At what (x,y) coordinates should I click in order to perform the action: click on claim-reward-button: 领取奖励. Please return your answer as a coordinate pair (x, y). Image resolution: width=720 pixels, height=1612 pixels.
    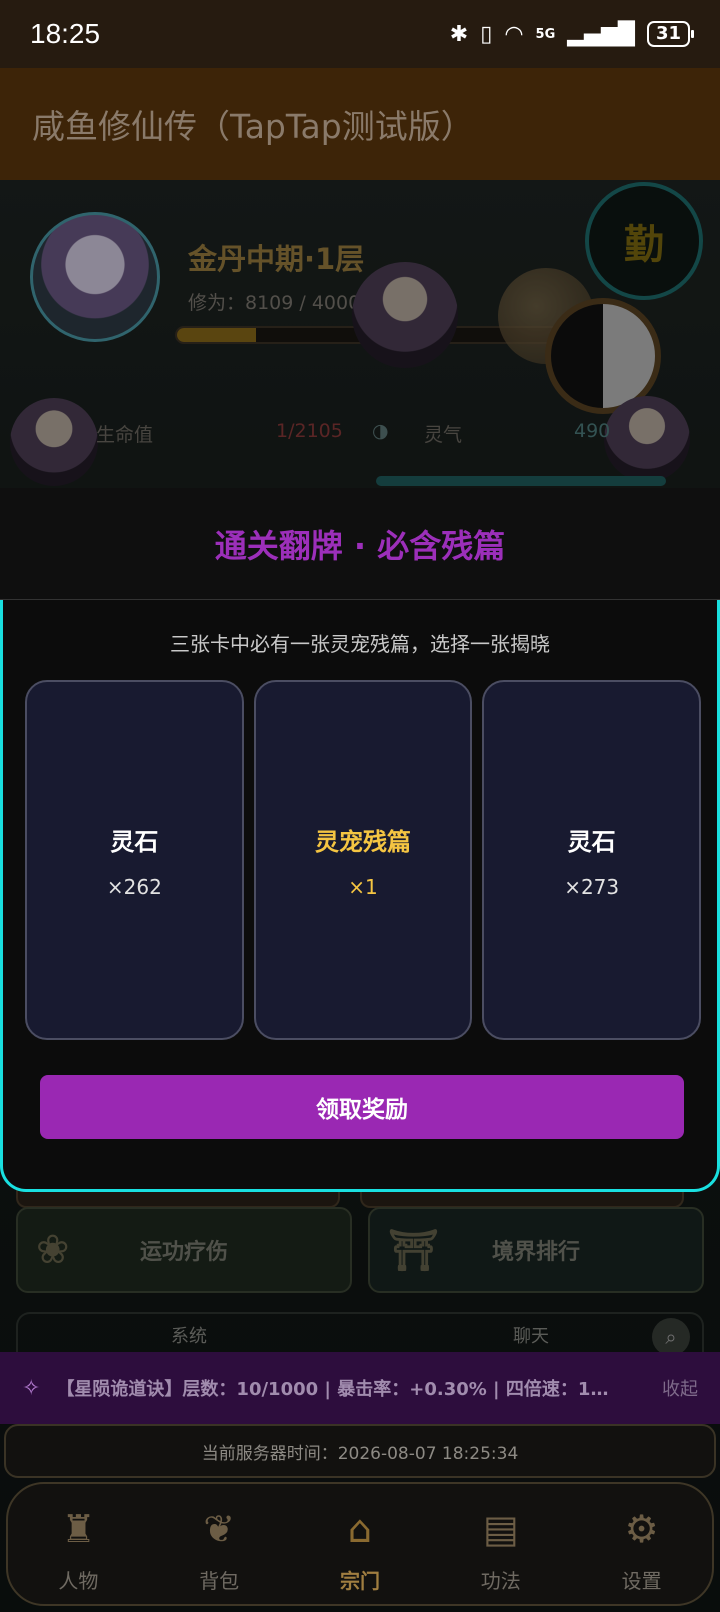
    Looking at the image, I should click on (362, 1107).